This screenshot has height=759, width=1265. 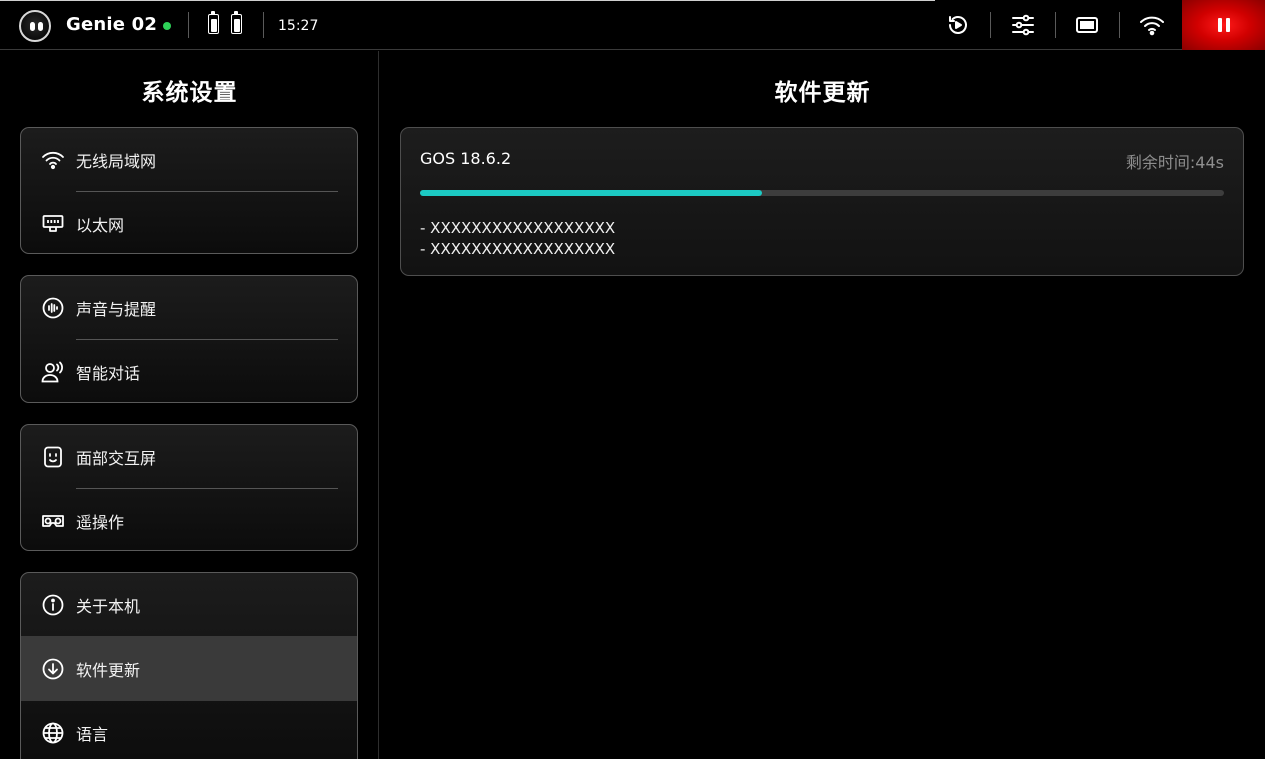 What do you see at coordinates (53, 605) in the screenshot?
I see `info-icon` at bounding box center [53, 605].